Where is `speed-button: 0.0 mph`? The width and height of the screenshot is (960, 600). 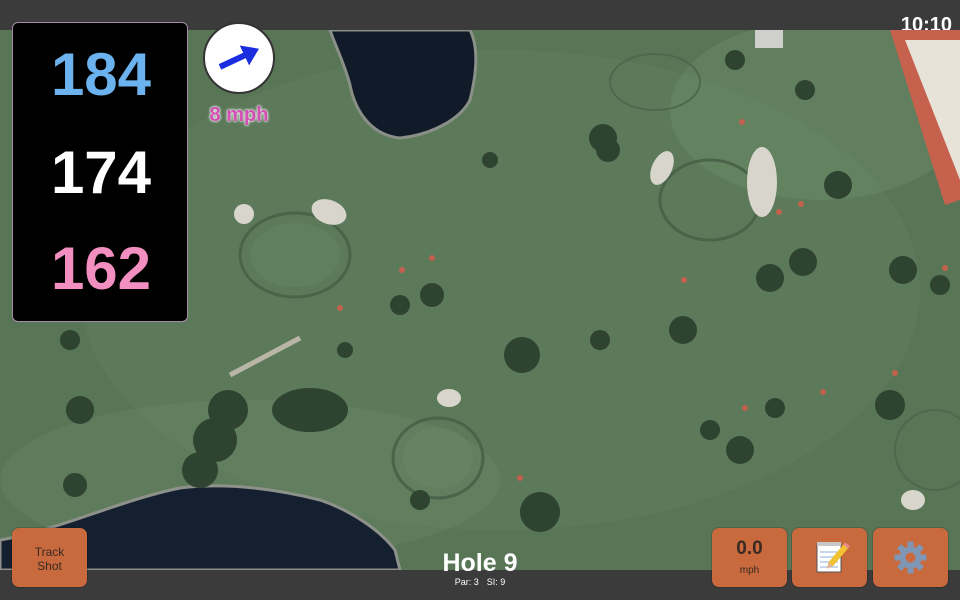
speed-button: 0.0 mph is located at coordinates (749, 557).